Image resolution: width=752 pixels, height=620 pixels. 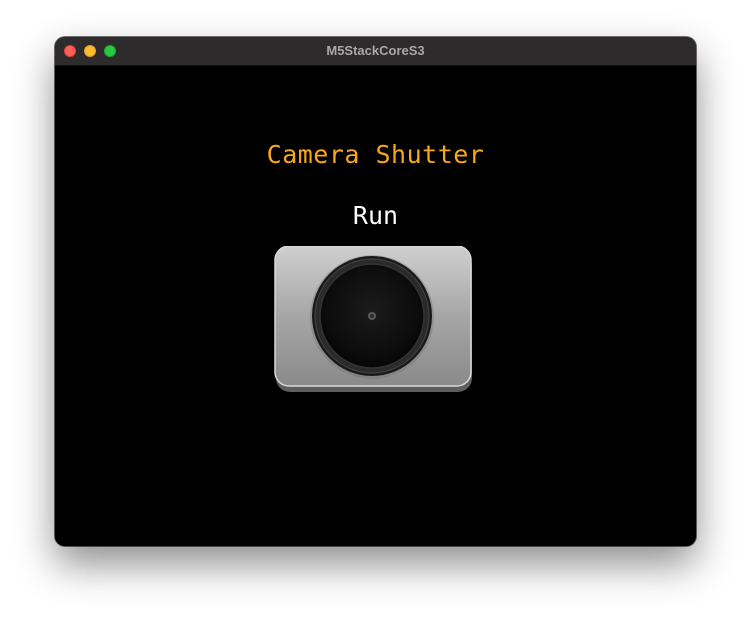 I want to click on title-bar: M5StackCoreS3, so click(x=375, y=51).